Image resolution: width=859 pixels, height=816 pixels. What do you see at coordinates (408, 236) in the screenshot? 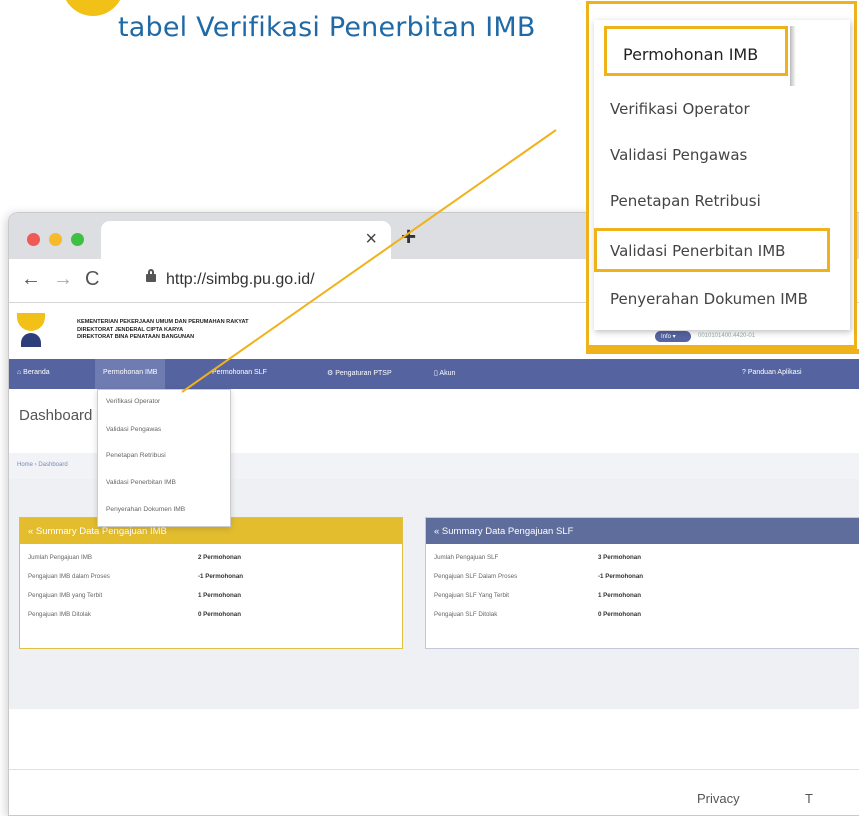
I see `new-tab-icon: +` at bounding box center [408, 236].